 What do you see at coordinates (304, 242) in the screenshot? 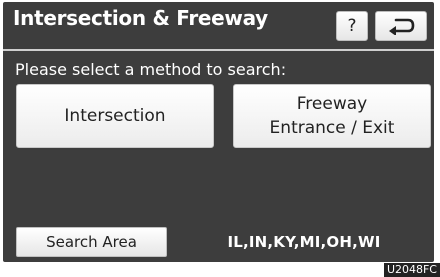
I see `search-area-value: IL,IN,KY,MI,OH,WI` at bounding box center [304, 242].